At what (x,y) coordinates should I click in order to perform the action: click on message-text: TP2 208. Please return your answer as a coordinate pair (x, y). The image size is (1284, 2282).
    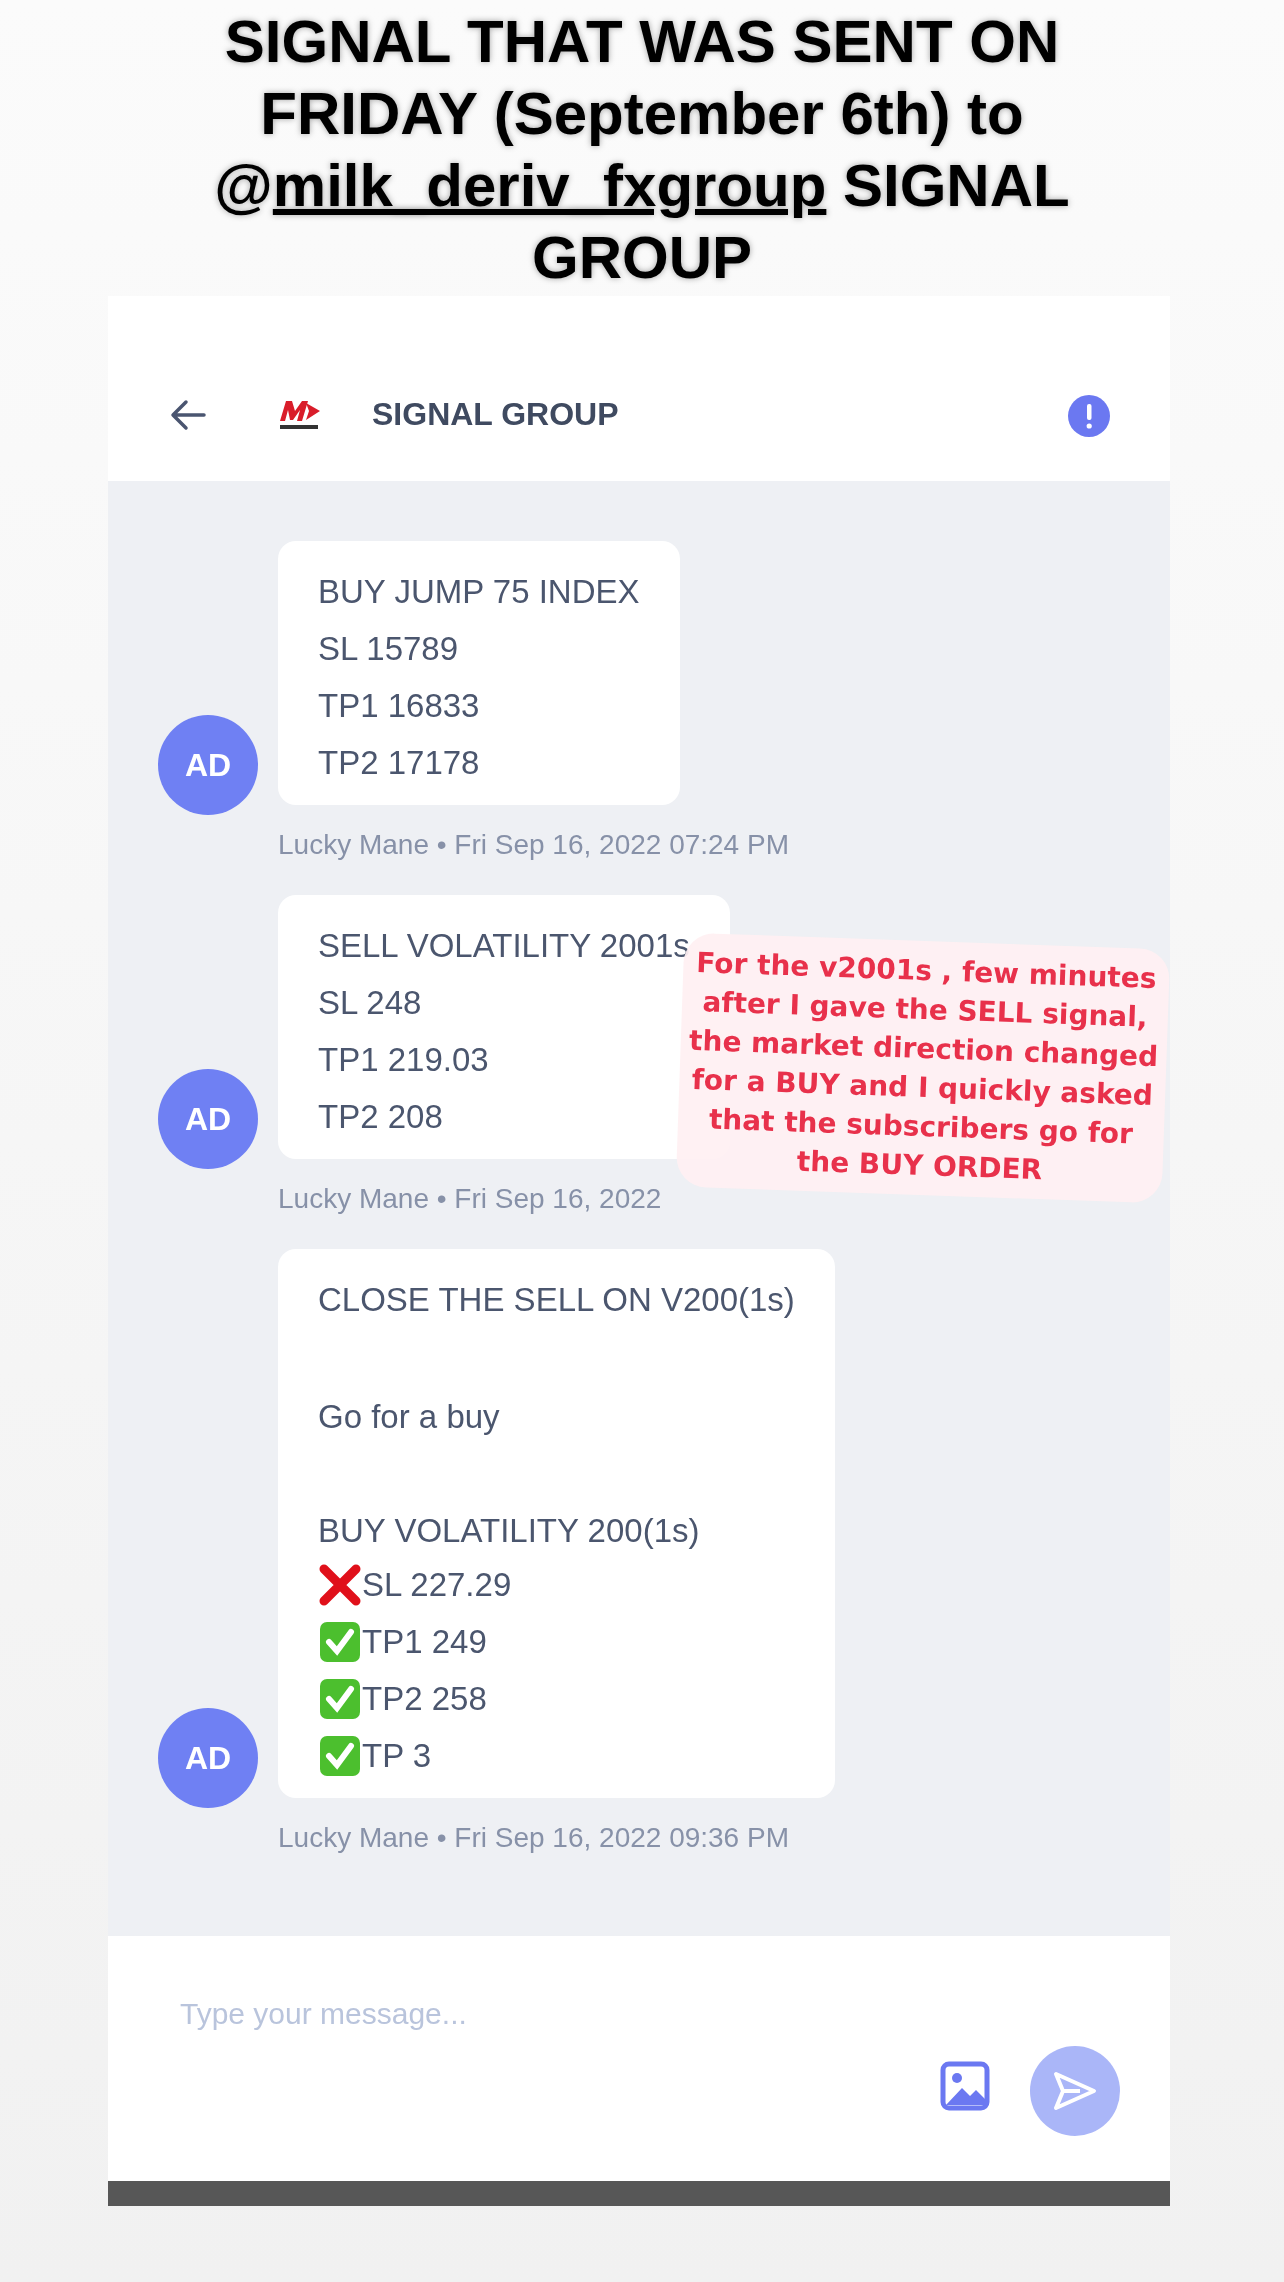
    Looking at the image, I should click on (380, 1116).